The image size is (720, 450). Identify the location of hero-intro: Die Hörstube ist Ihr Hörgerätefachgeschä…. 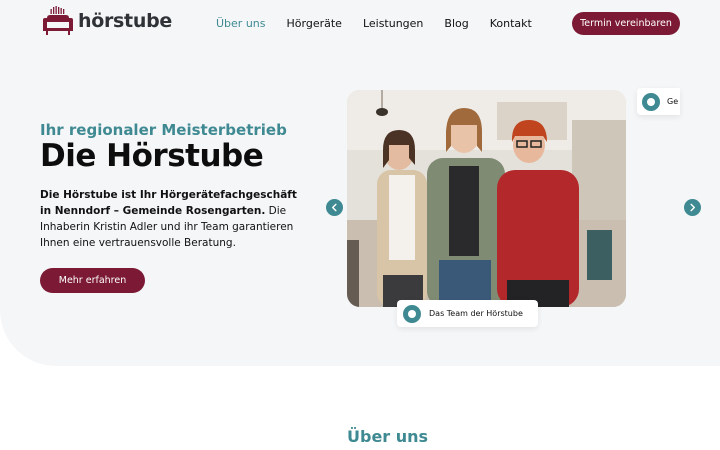
(175, 219).